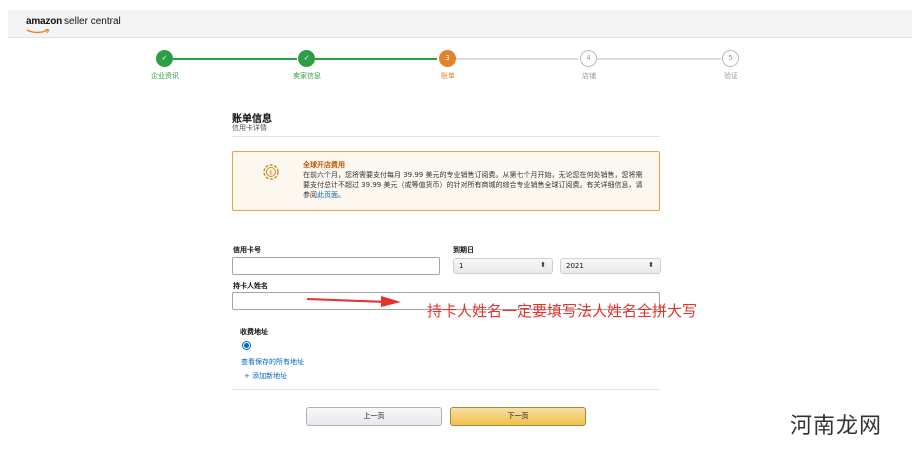 The width and height of the screenshot is (924, 455). Describe the element at coordinates (463, 250) in the screenshot. I see `expiry-label: 到期日` at that location.